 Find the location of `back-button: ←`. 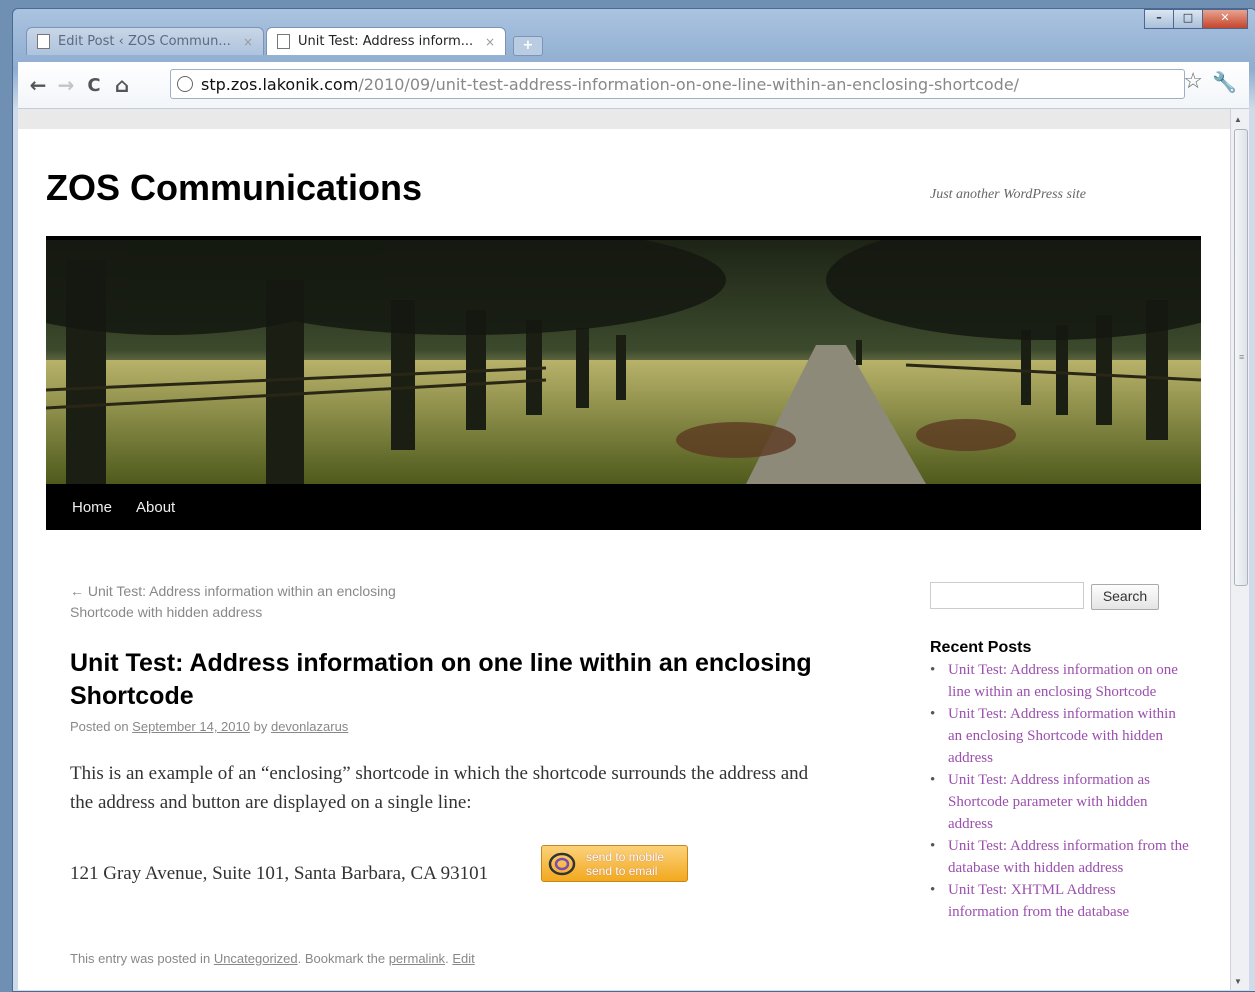

back-button: ← is located at coordinates (38, 85).